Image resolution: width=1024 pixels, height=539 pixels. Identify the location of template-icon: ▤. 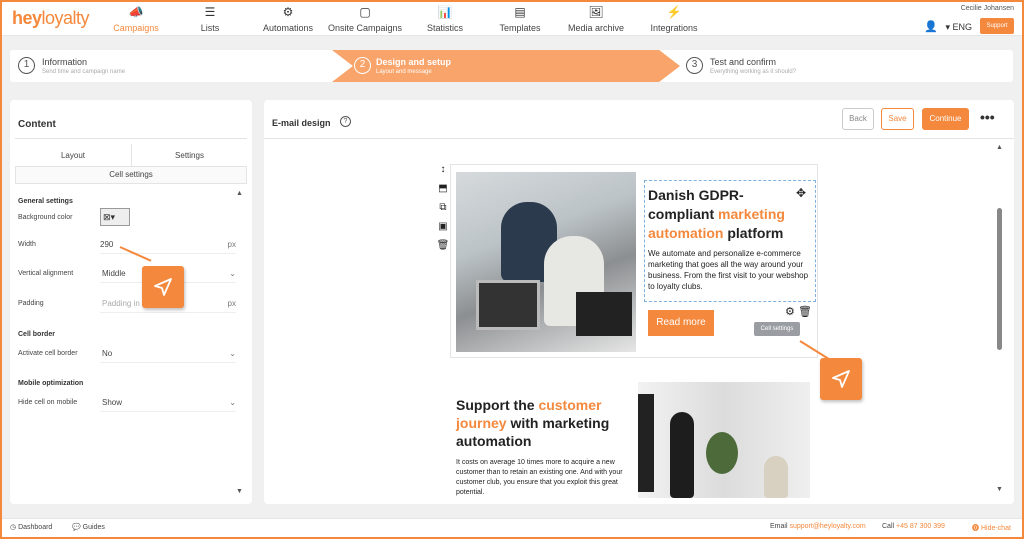
(520, 12).